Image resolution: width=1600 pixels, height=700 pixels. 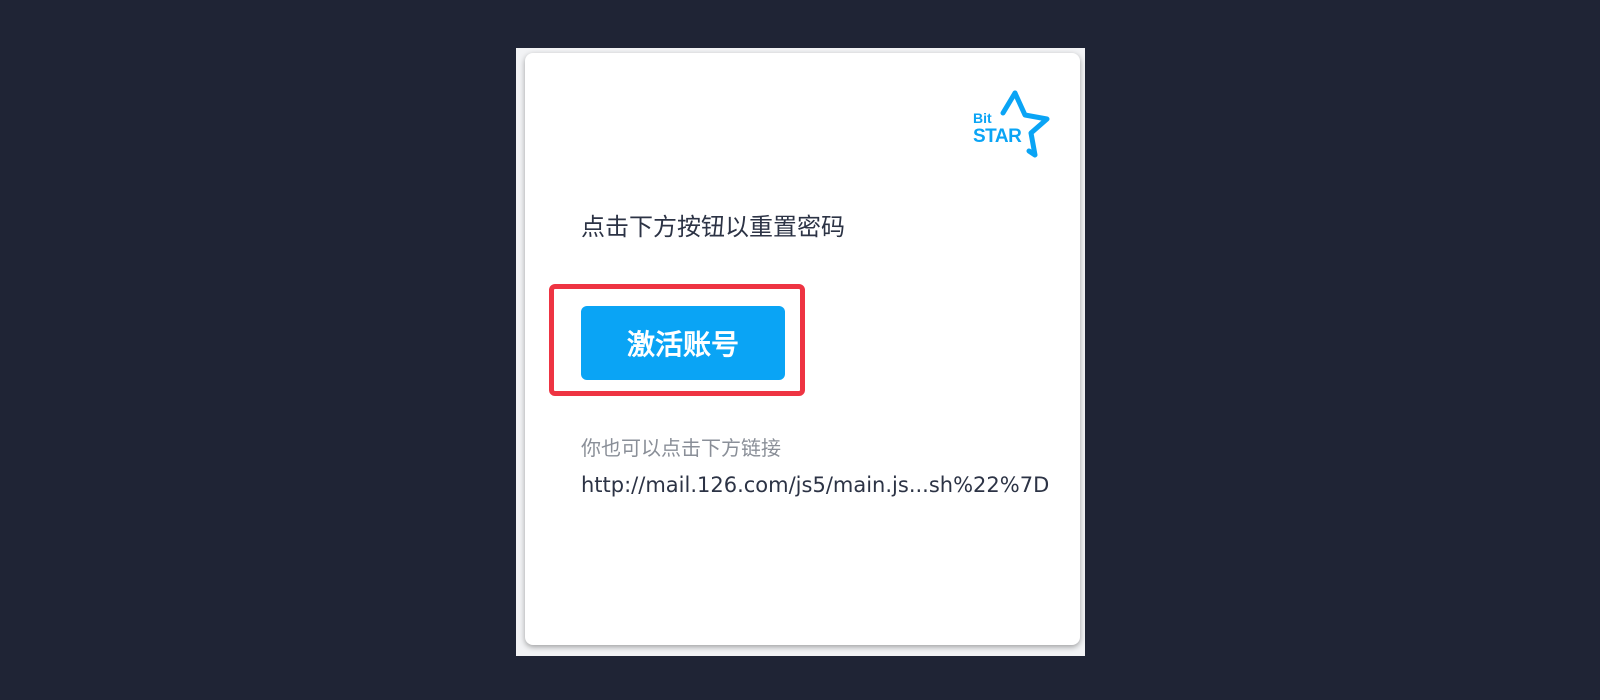 What do you see at coordinates (997, 136) in the screenshot?
I see `logo-text-star: STAR` at bounding box center [997, 136].